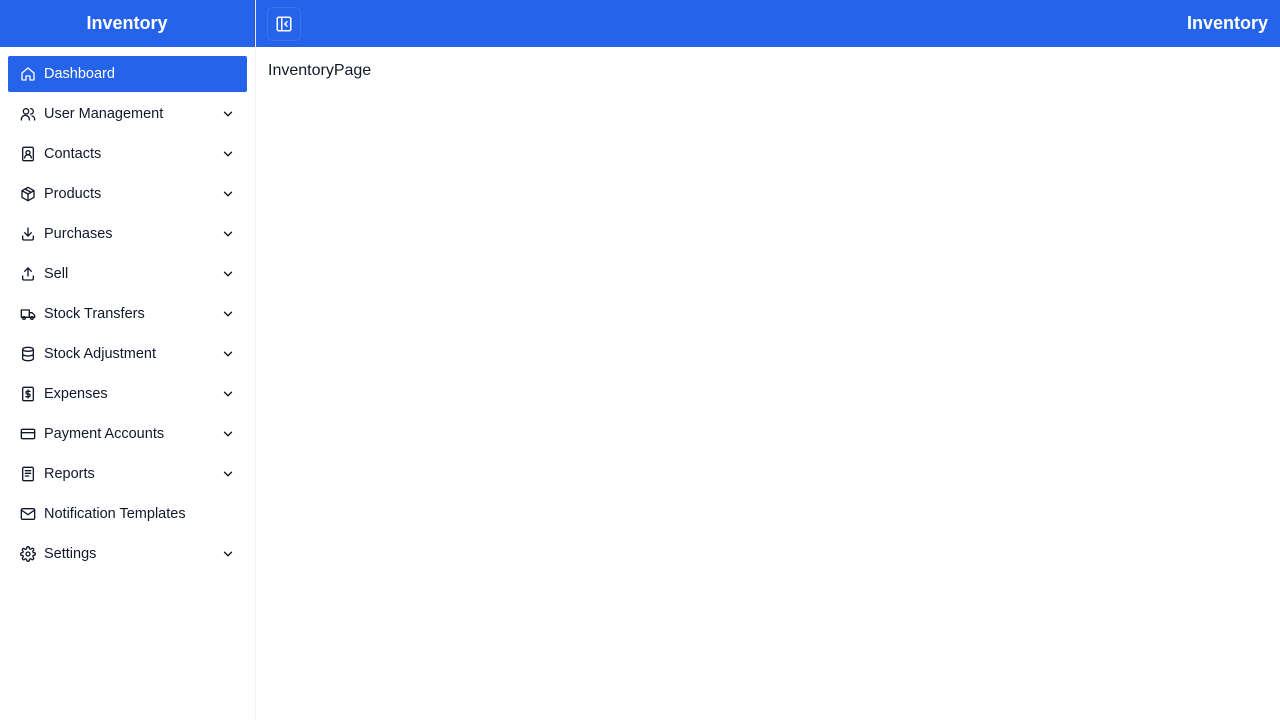 The height and width of the screenshot is (720, 1280). Describe the element at coordinates (78, 234) in the screenshot. I see `sidebar-item-label: Purchases` at that location.